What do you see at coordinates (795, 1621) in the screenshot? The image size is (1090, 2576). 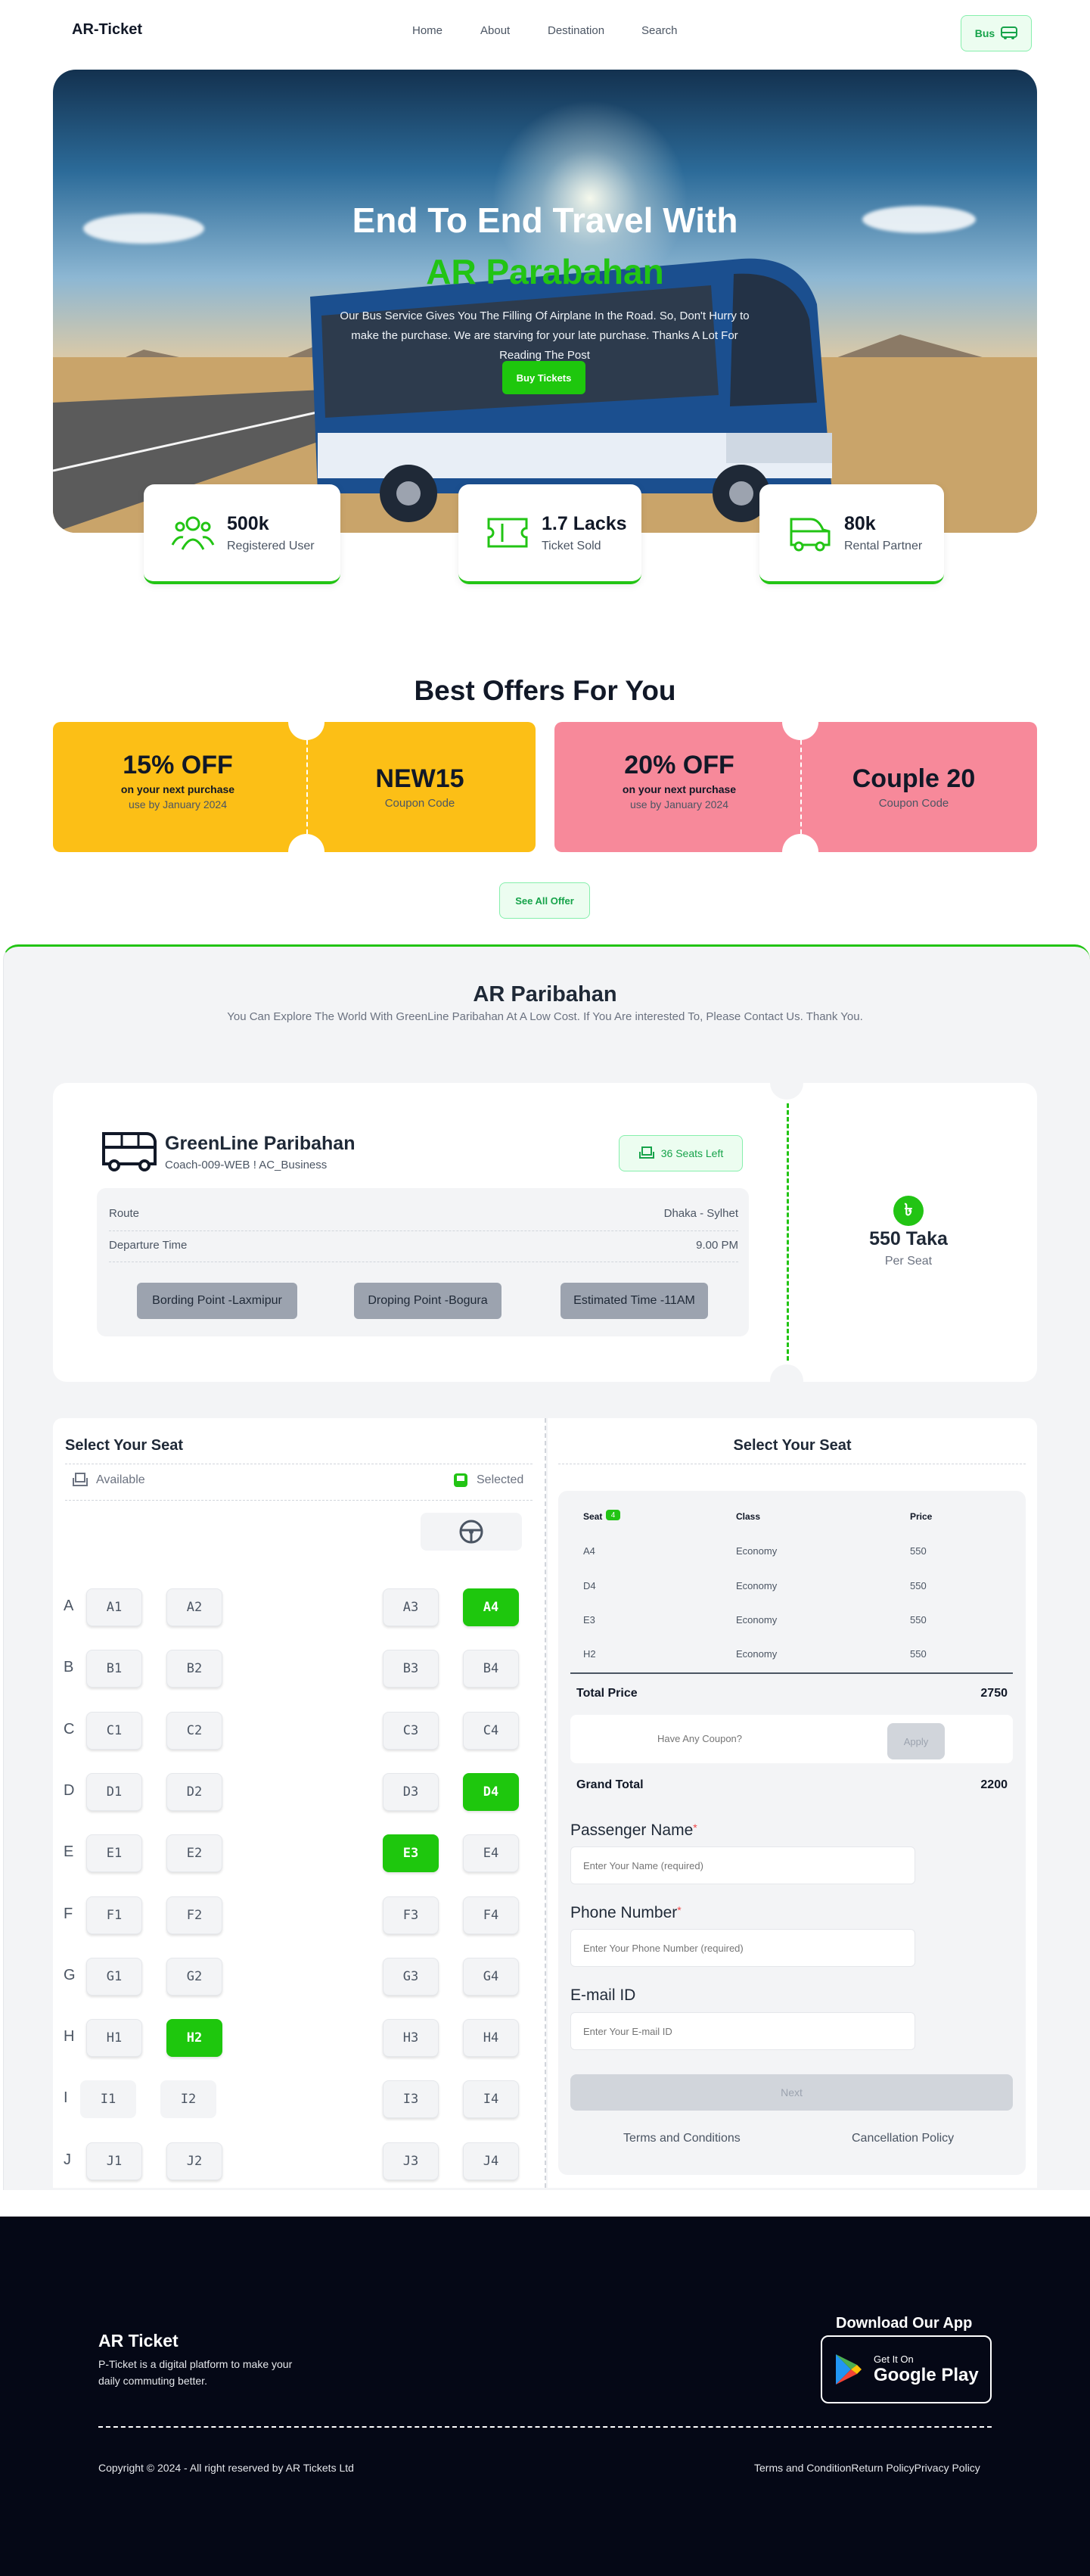 I see `summary-row: E3 Economy 550` at bounding box center [795, 1621].